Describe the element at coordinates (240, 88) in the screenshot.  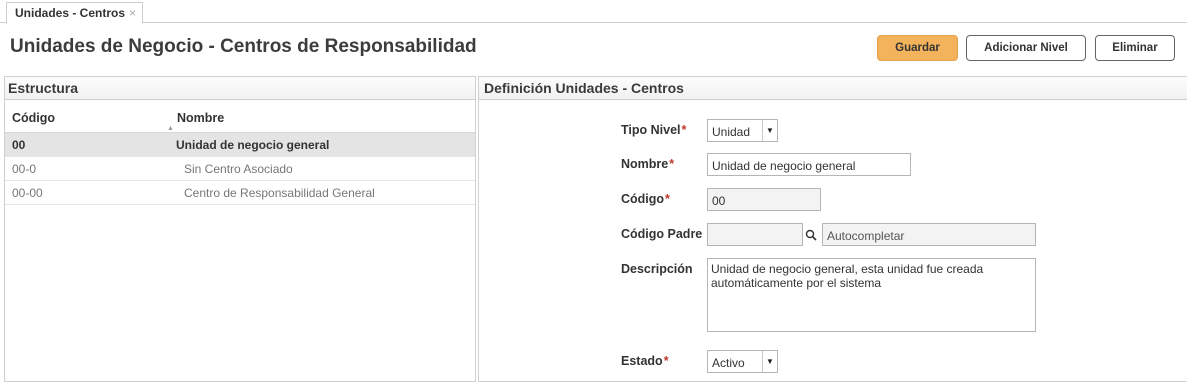
I see `structure-panel-title: Estructura` at that location.